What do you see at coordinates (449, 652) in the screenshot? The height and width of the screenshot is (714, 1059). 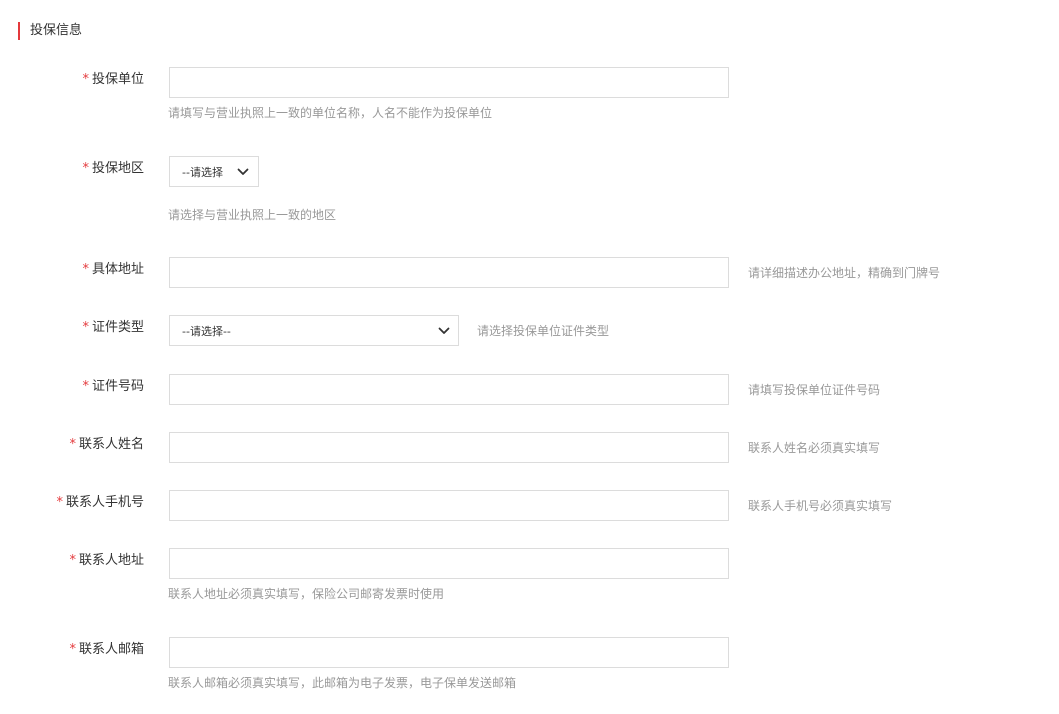 I see `contact-email-input` at bounding box center [449, 652].